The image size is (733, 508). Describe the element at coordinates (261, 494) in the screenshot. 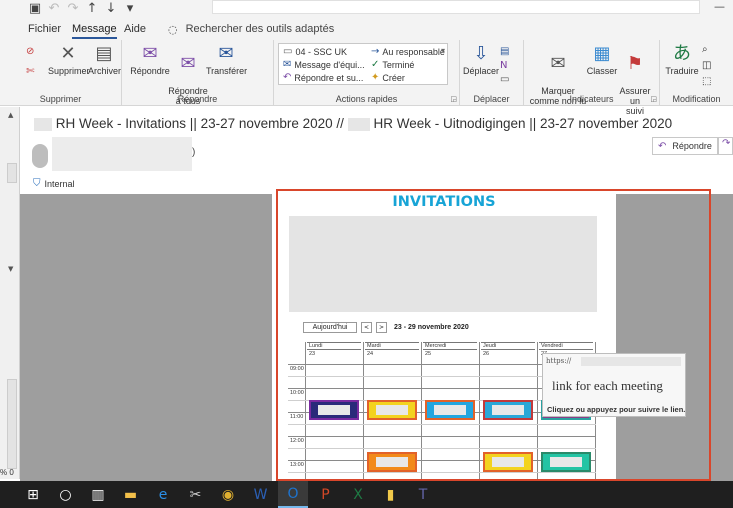

I see `word-icon: W` at that location.